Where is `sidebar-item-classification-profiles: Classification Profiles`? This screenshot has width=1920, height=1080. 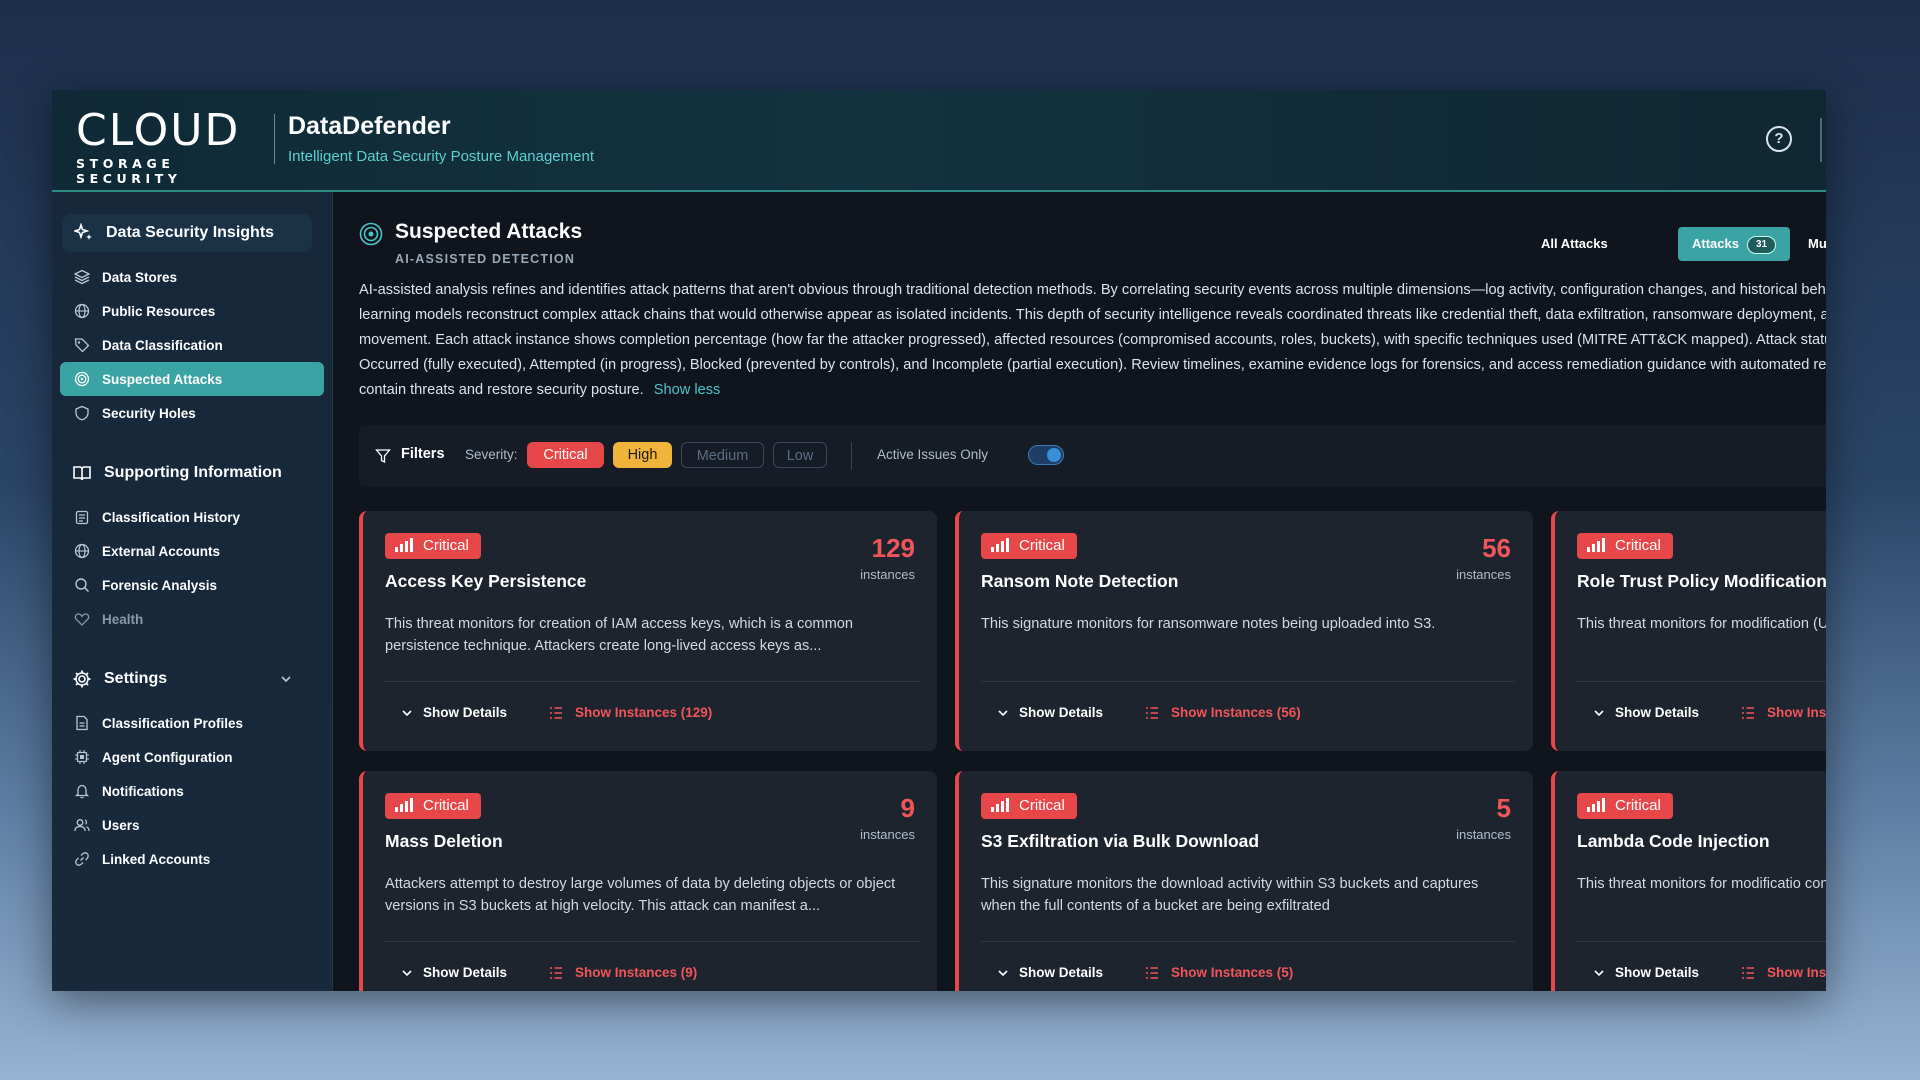
sidebar-item-classification-profiles: Classification Profiles is located at coordinates (192, 723).